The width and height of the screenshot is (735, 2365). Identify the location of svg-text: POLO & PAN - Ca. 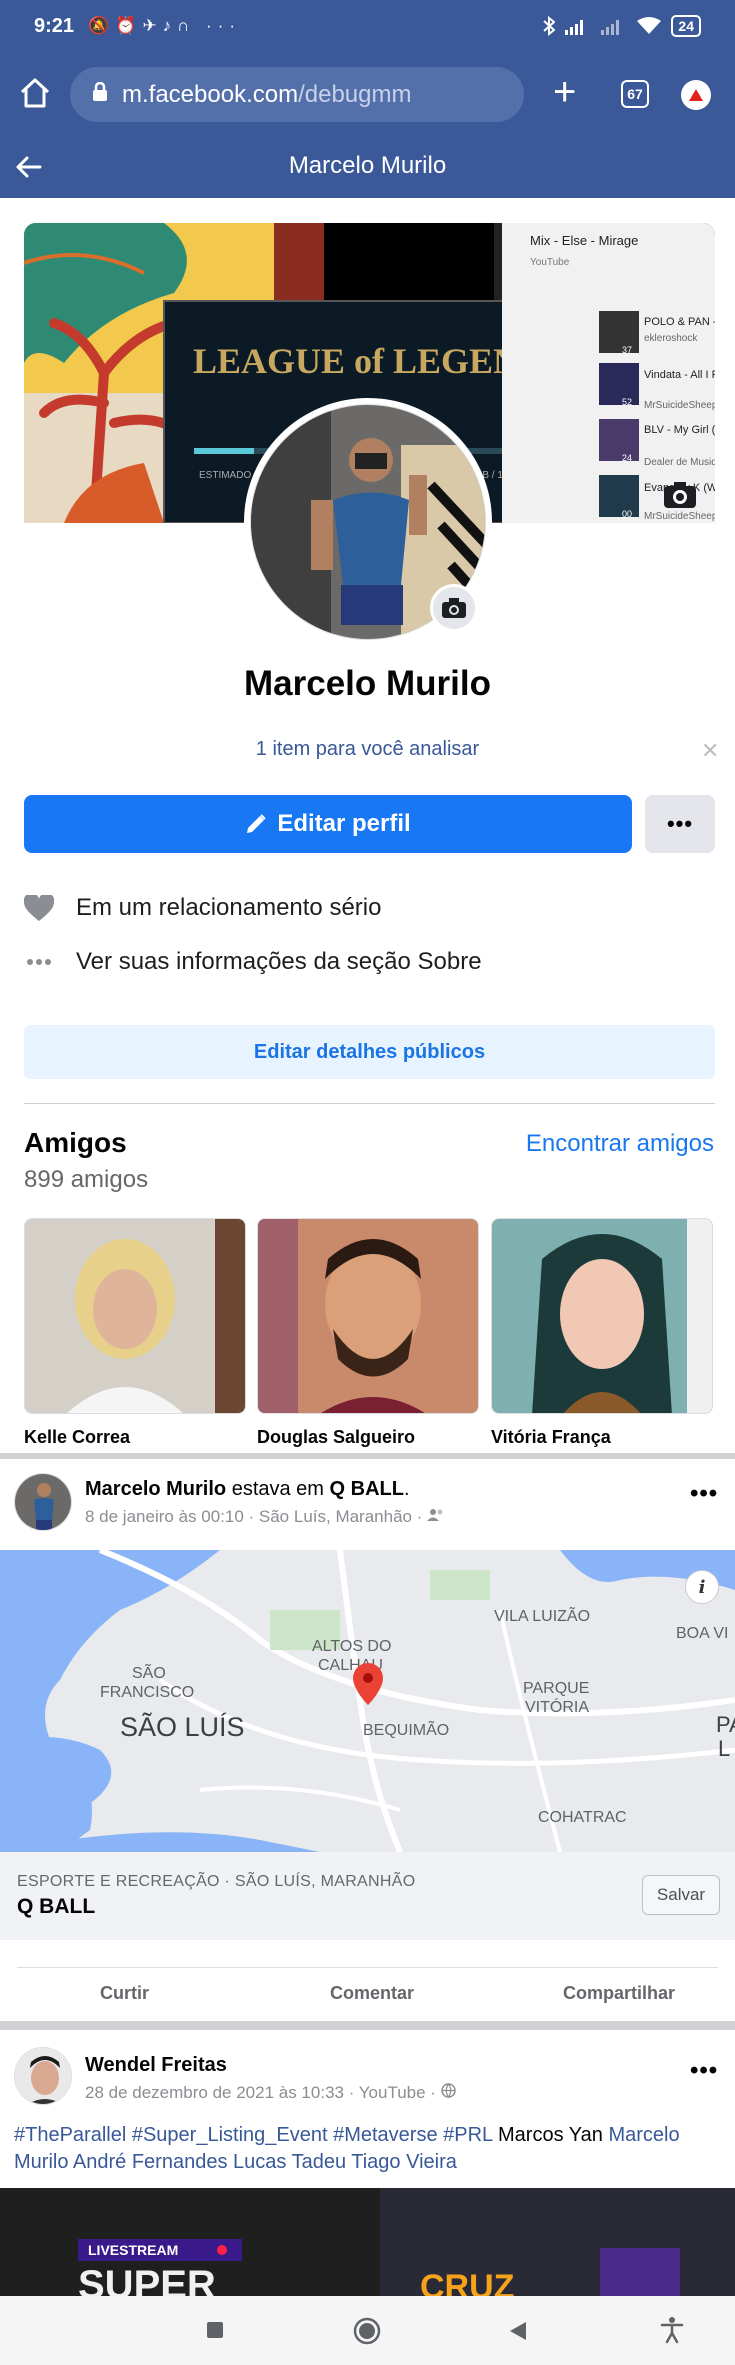
(679, 322).